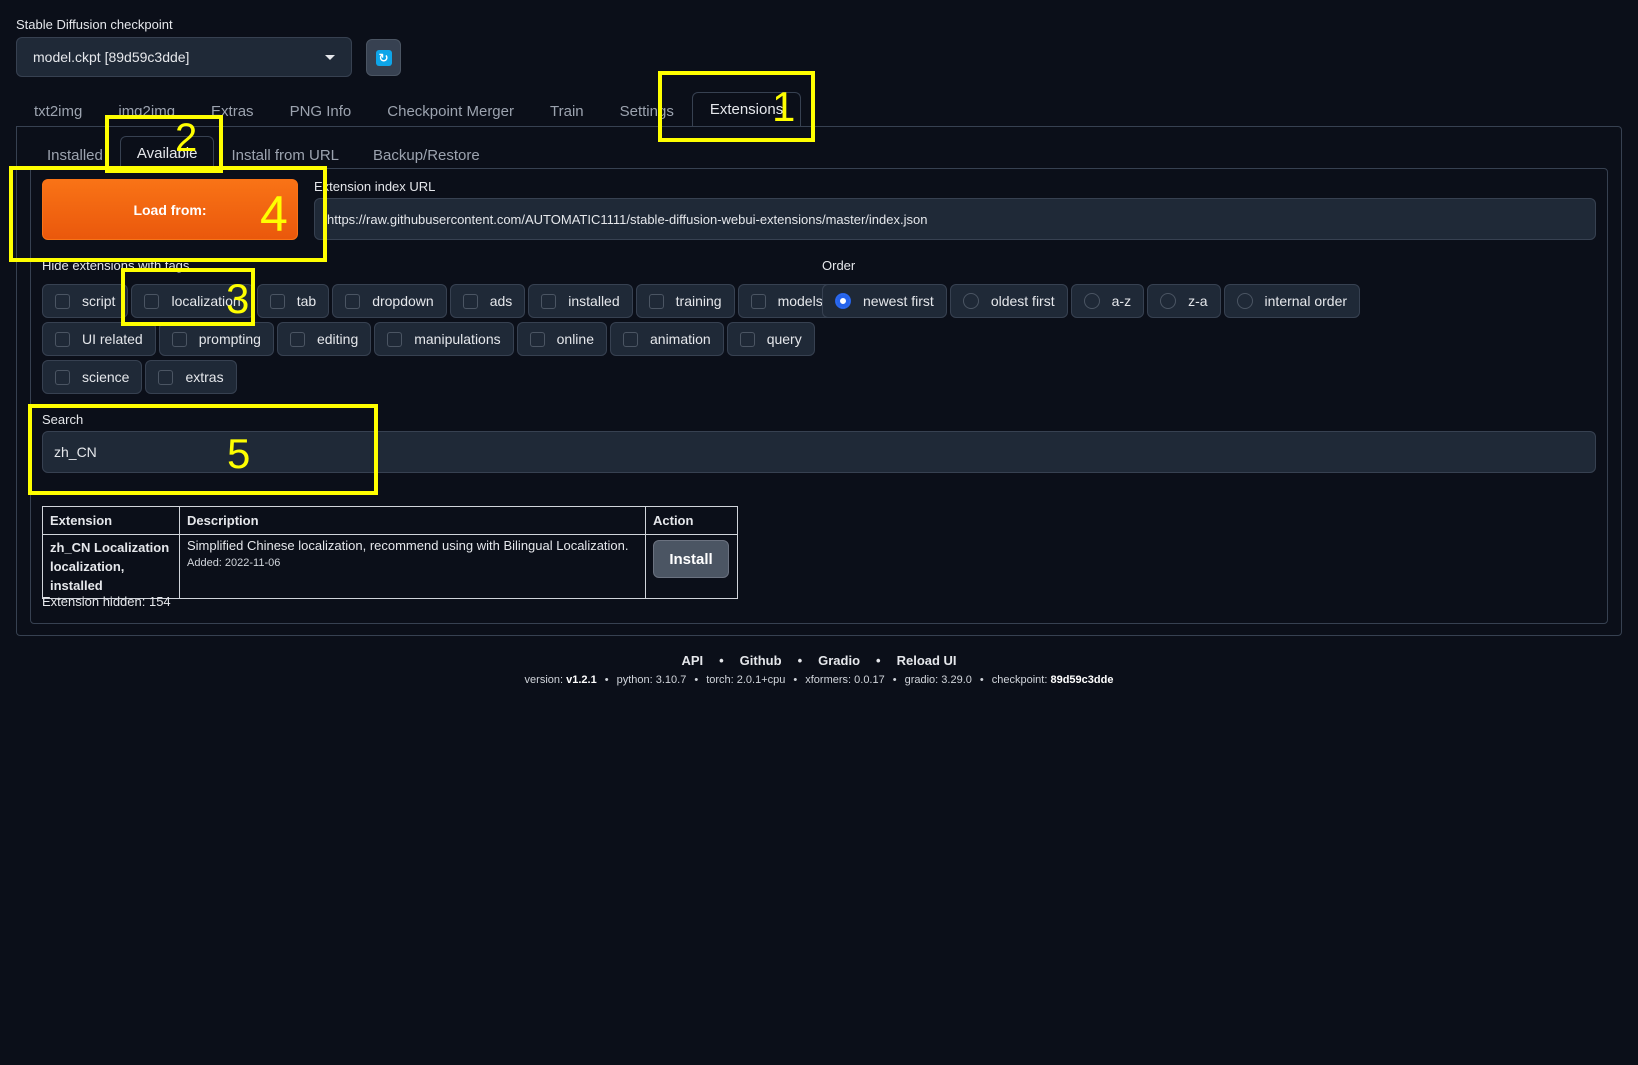 The height and width of the screenshot is (1065, 1638). Describe the element at coordinates (784, 339) in the screenshot. I see `tag-label: query` at that location.